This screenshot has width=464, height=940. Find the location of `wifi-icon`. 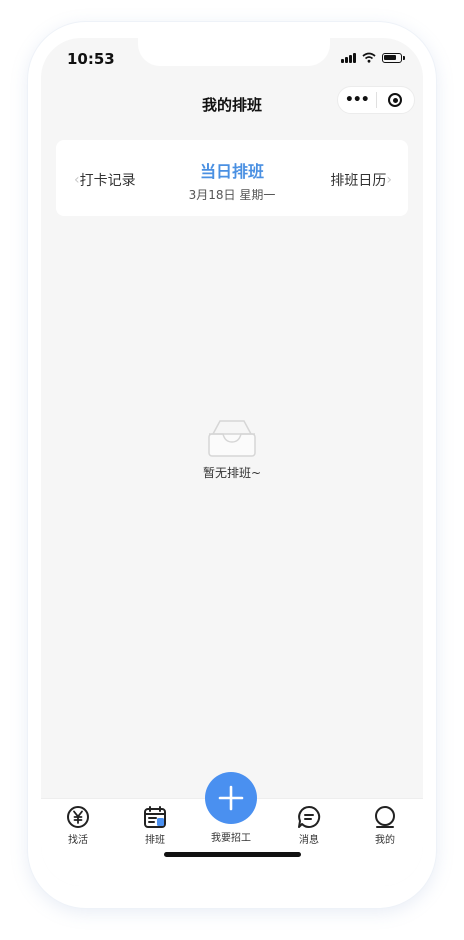

wifi-icon is located at coordinates (369, 57).